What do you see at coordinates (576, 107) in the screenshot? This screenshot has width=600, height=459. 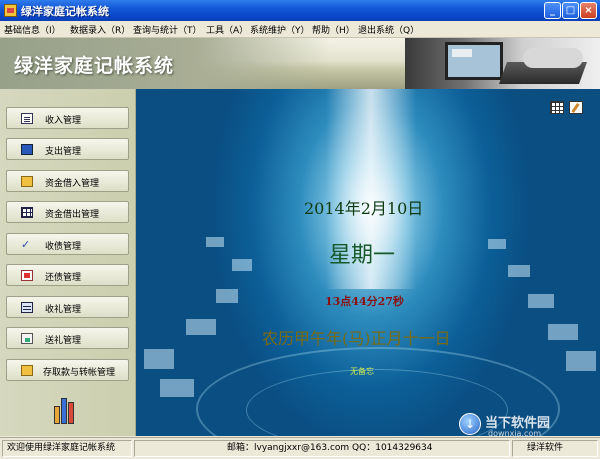 I see `edit-note-icon` at bounding box center [576, 107].